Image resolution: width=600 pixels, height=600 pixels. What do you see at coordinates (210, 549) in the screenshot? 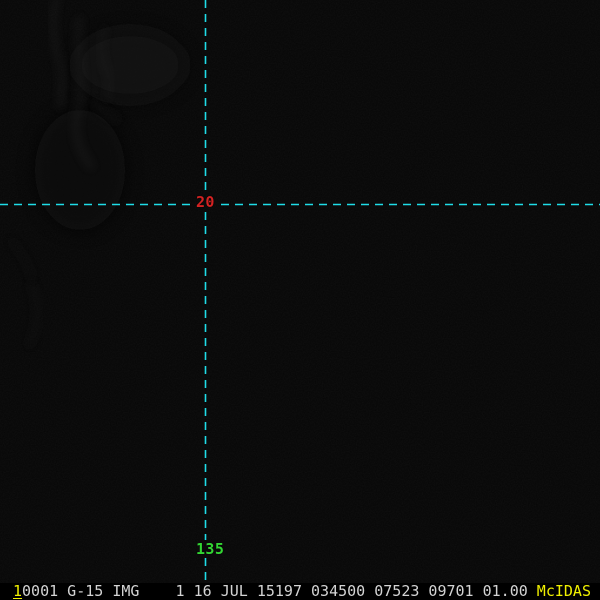
I see `longitude-line-label: 135` at bounding box center [210, 549].